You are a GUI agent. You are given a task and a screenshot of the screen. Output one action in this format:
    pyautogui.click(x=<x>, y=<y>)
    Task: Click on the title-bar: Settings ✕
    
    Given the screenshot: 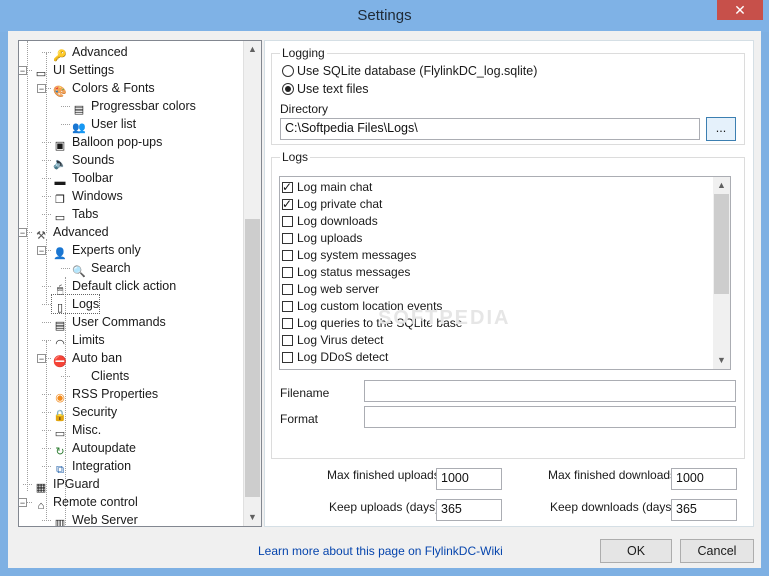 What is the action you would take?
    pyautogui.click(x=384, y=16)
    